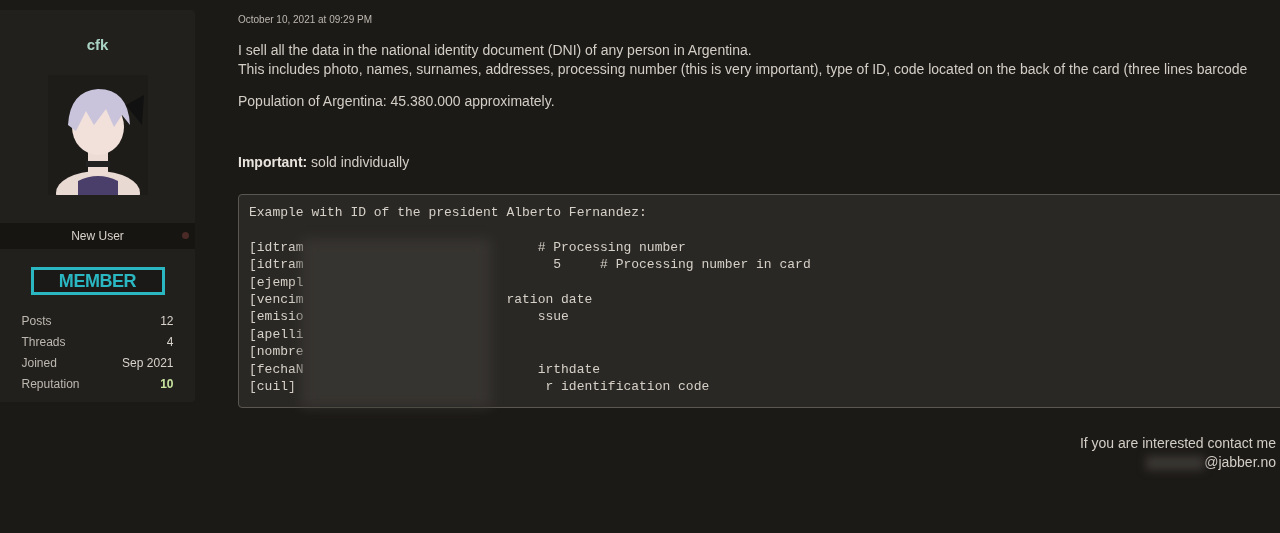 This screenshot has height=533, width=1280. Describe the element at coordinates (276, 317) in the screenshot. I see `code-text: [emisio` at that location.